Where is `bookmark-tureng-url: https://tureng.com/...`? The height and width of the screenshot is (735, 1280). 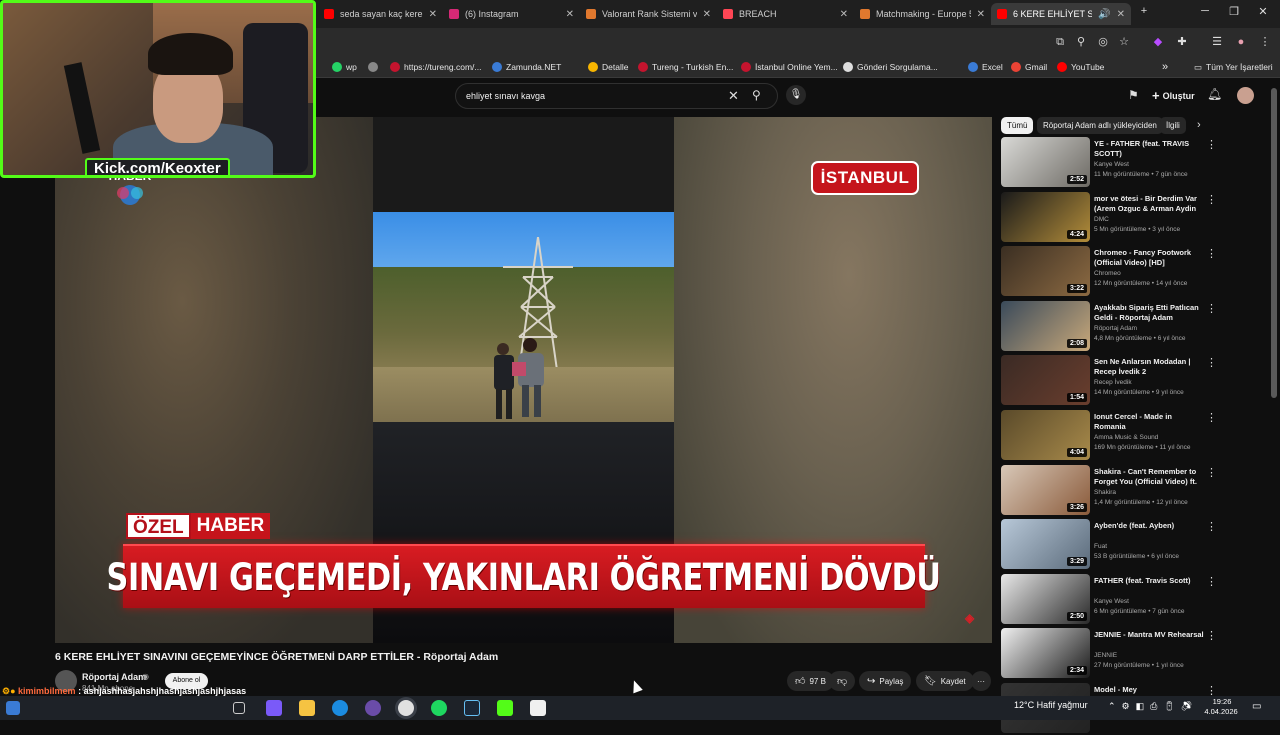 bookmark-tureng-url: https://tureng.com/... is located at coordinates (435, 67).